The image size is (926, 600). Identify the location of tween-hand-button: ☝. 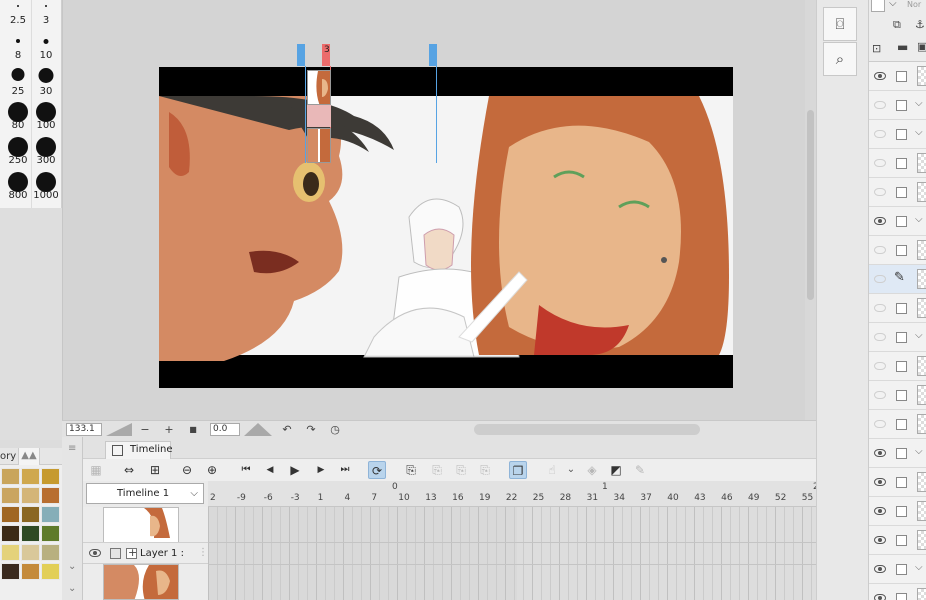
(552, 470).